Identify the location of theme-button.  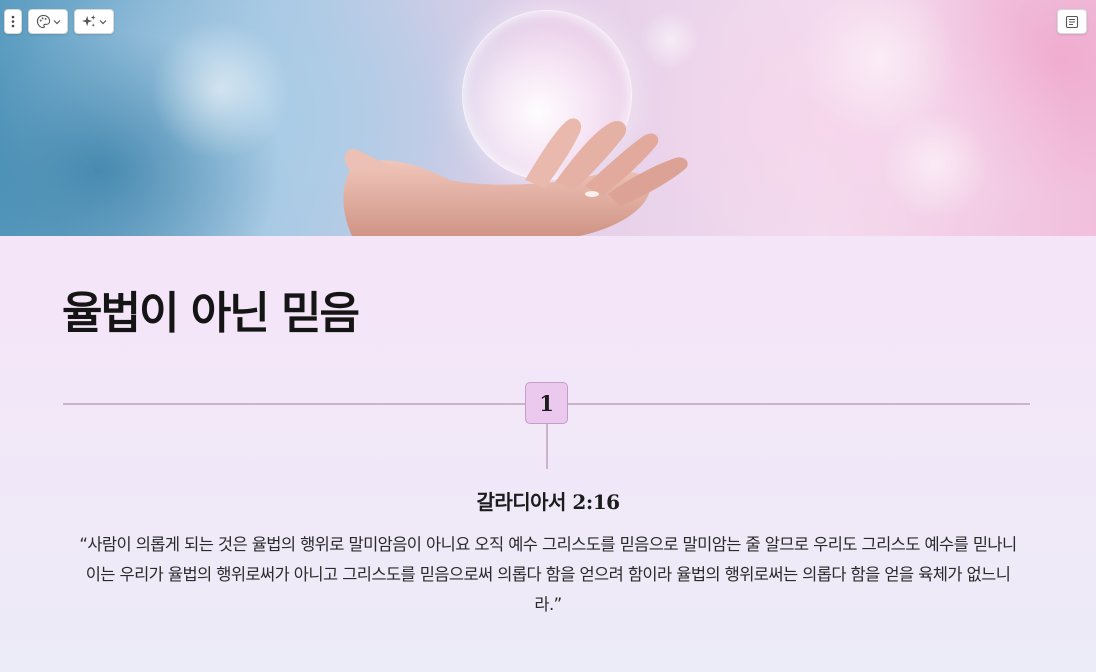
(48, 21).